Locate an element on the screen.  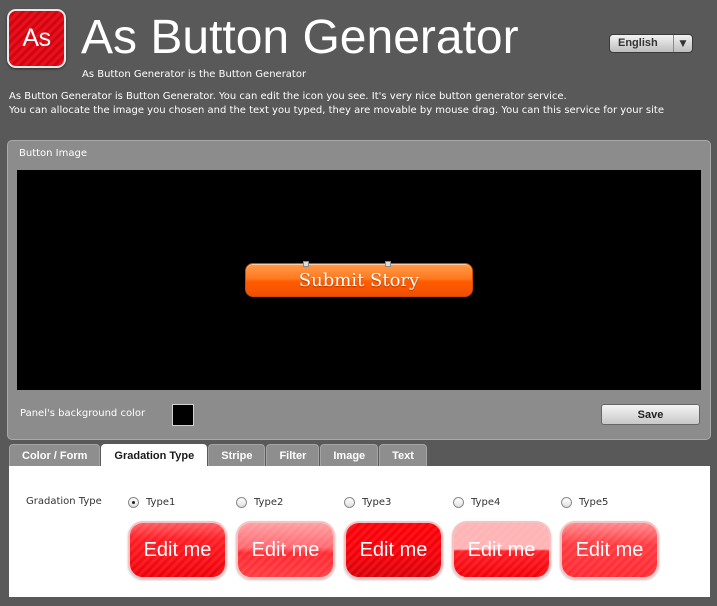
gradation-option-label: Type1 is located at coordinates (161, 502).